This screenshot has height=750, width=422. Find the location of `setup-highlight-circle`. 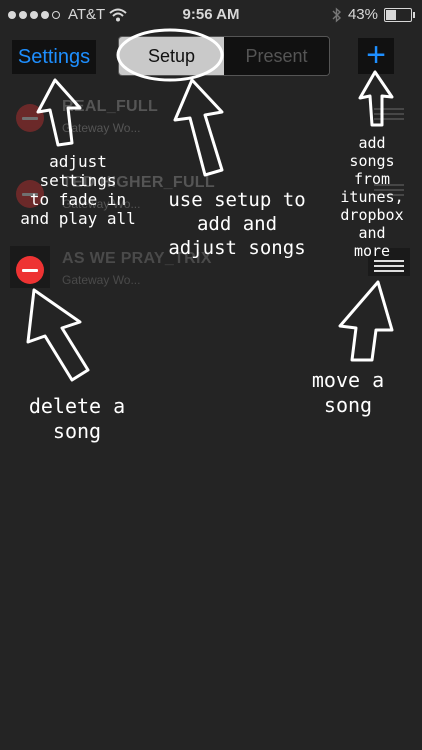

setup-highlight-circle is located at coordinates (170, 55).